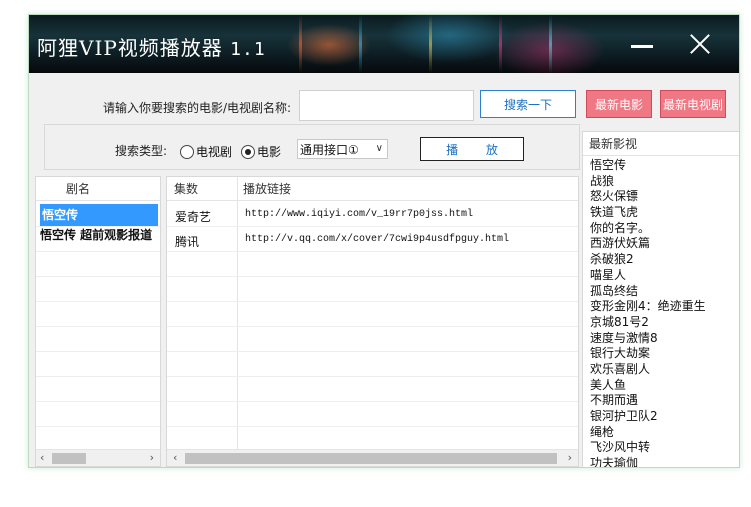 This screenshot has width=751, height=507. What do you see at coordinates (248, 49) in the screenshot?
I see `app-version: 1.1` at bounding box center [248, 49].